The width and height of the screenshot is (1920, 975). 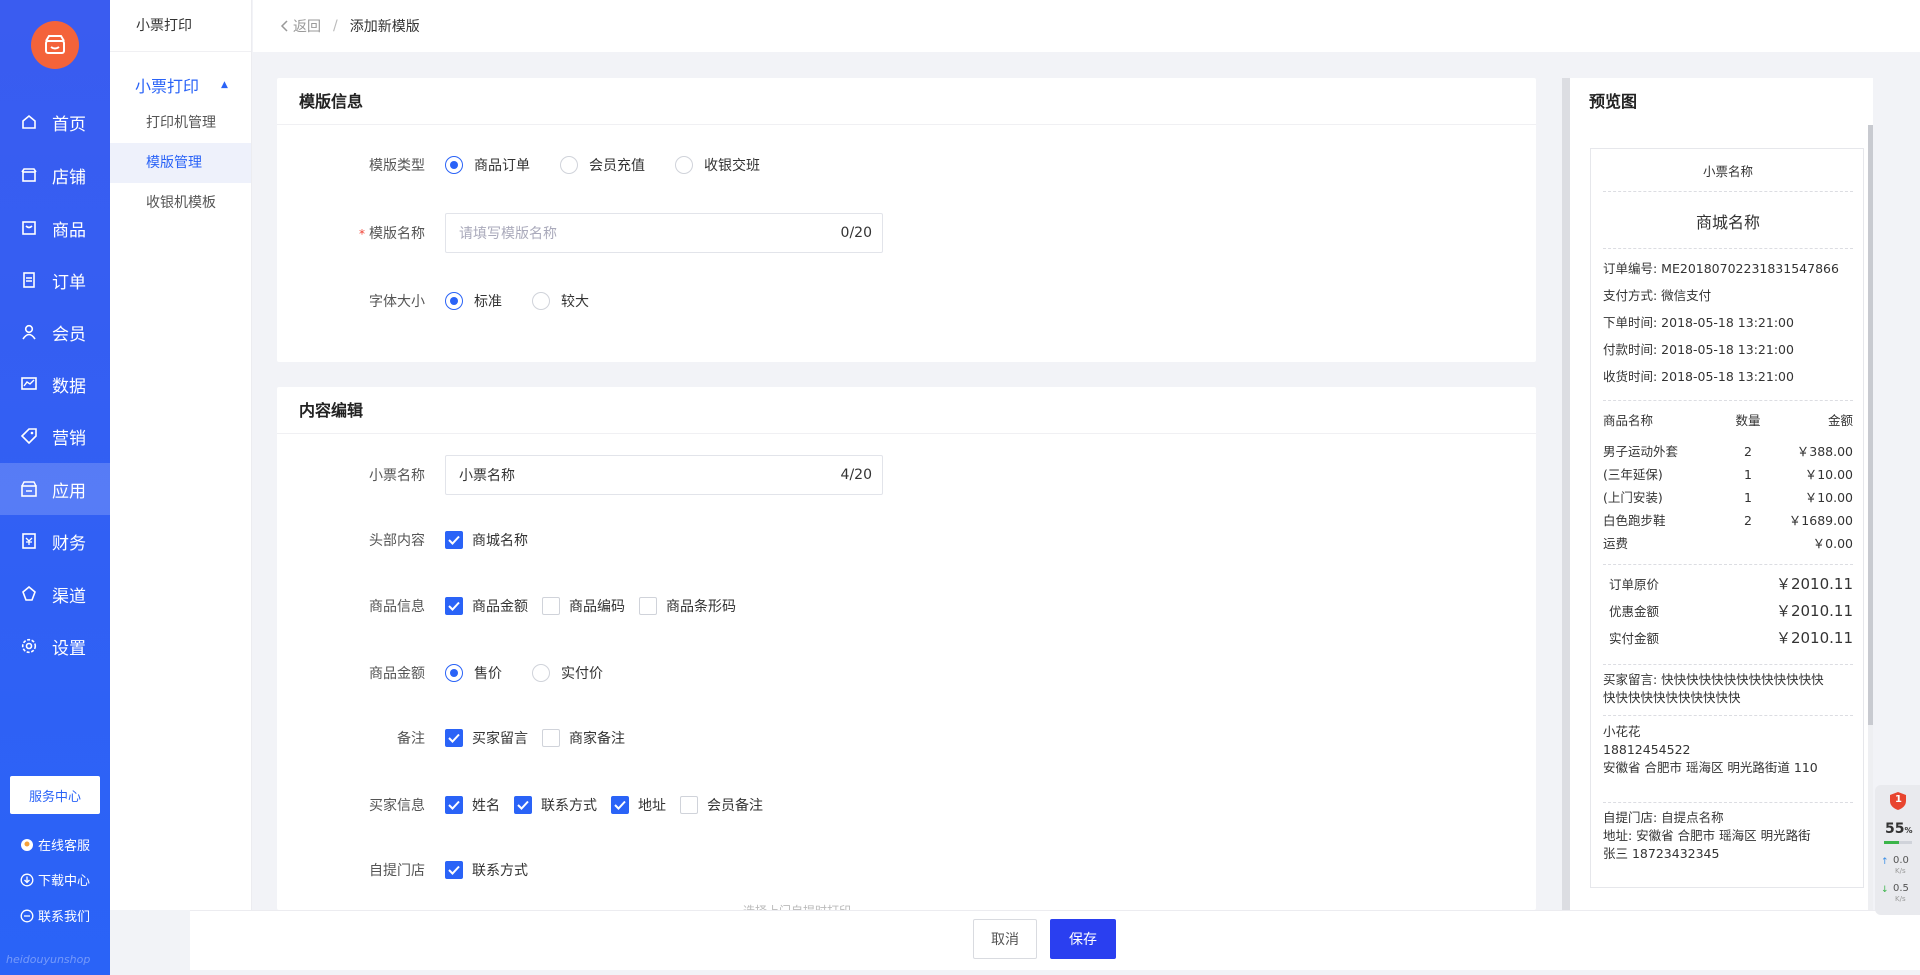 I want to click on summary-label: 优惠金额, so click(x=1634, y=611).